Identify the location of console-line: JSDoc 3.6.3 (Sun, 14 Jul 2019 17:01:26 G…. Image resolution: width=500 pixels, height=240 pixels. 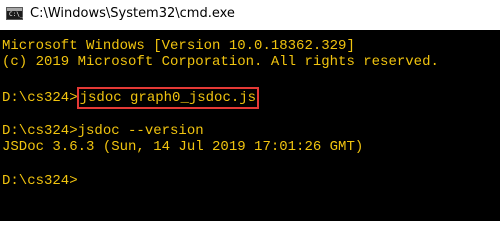
(183, 147).